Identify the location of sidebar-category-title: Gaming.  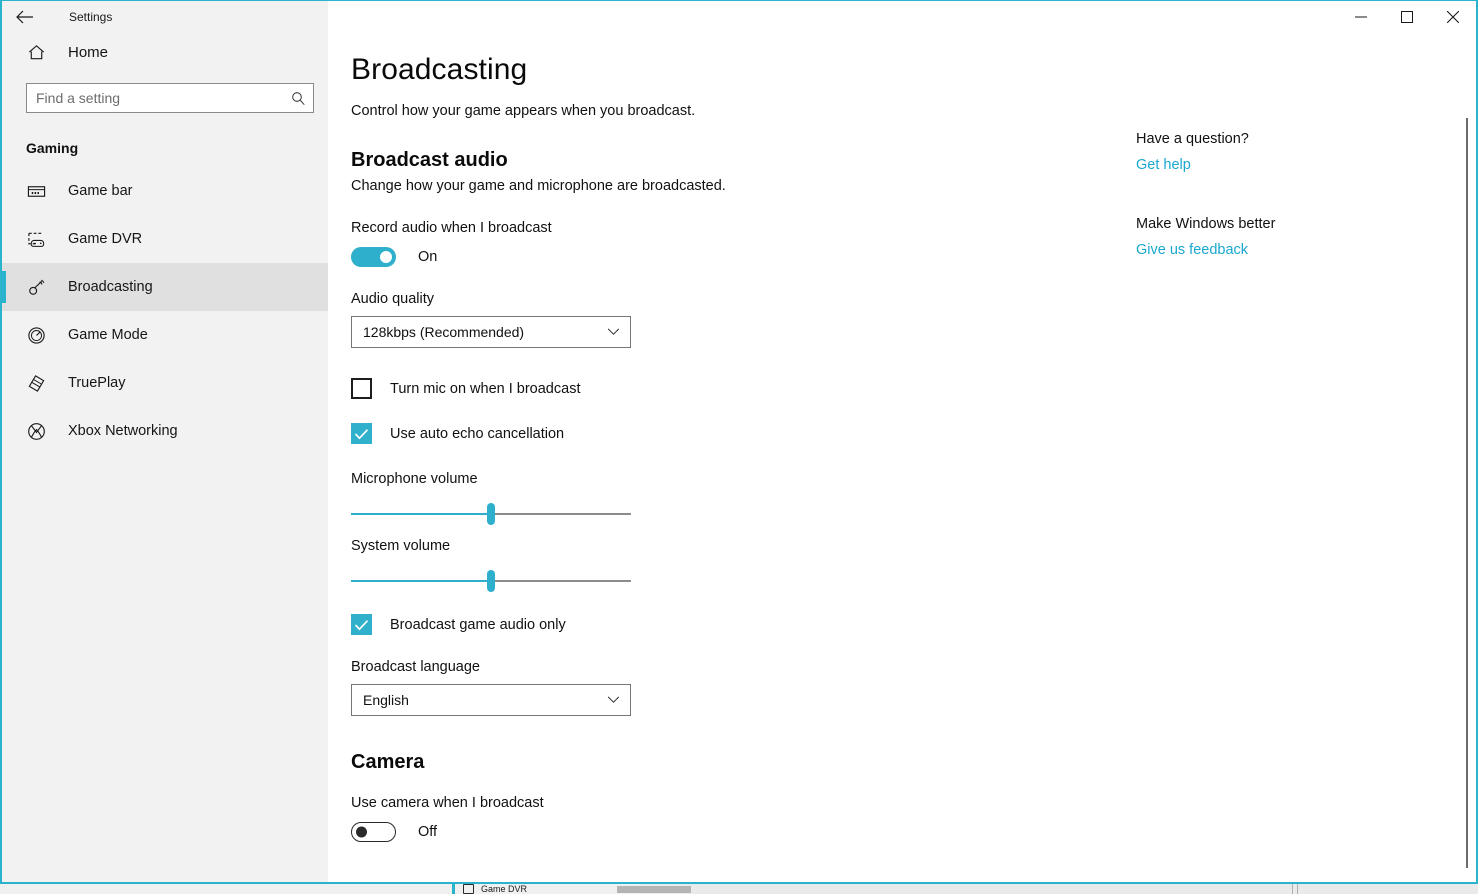
(52, 148).